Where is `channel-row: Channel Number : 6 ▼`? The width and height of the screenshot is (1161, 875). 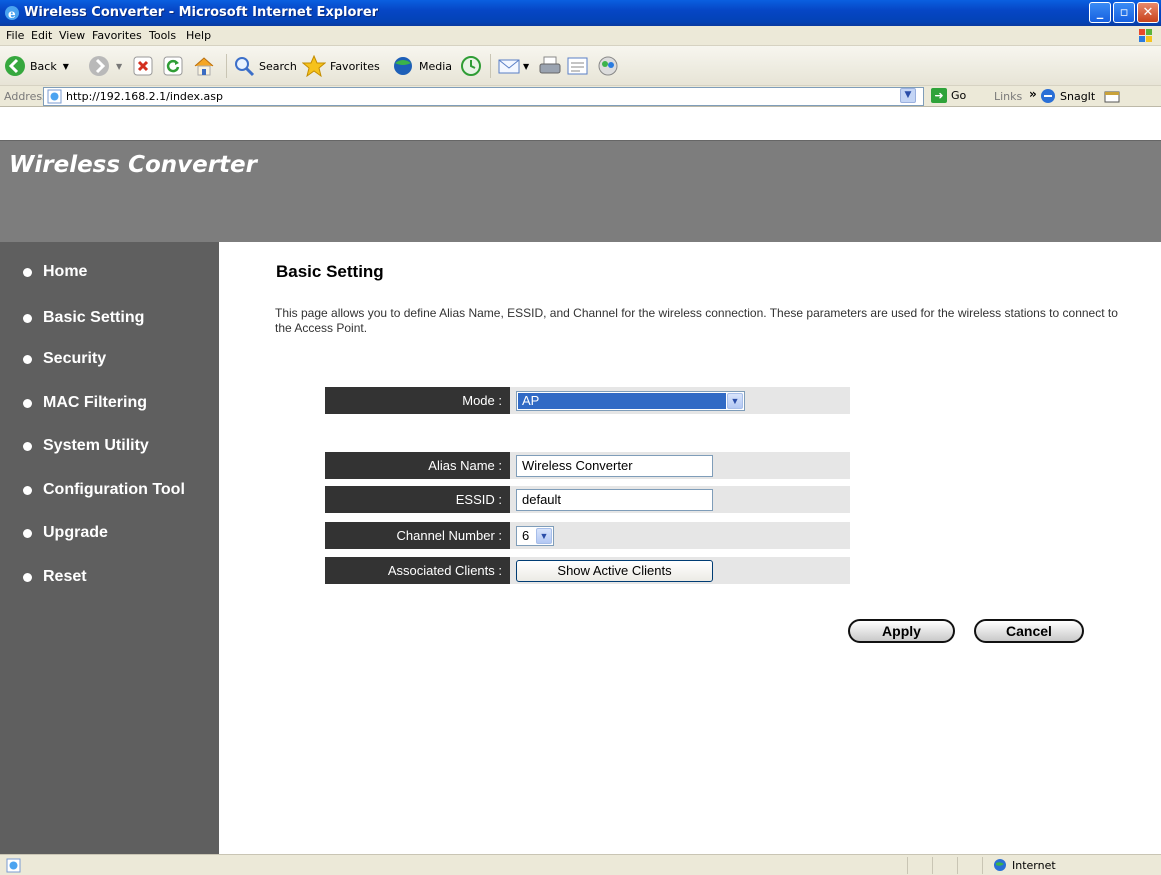 channel-row: Channel Number : 6 ▼ is located at coordinates (587, 535).